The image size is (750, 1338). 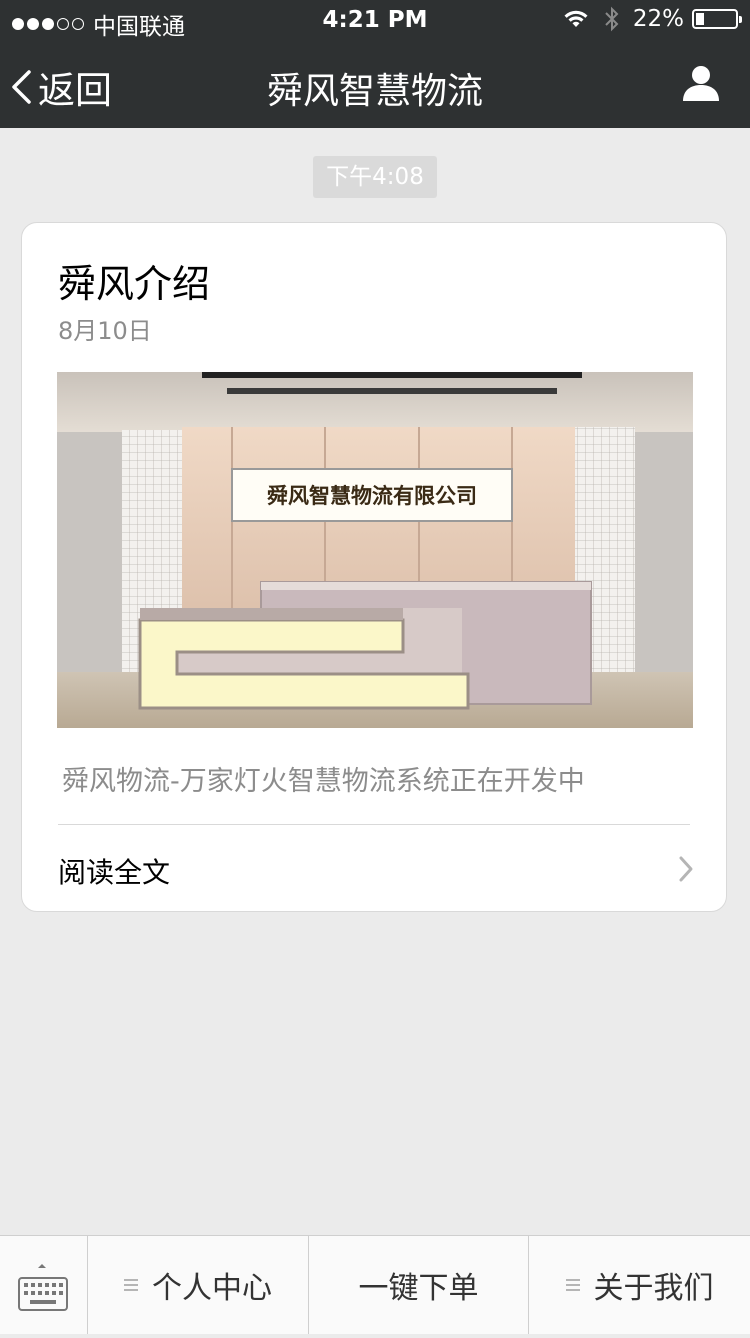 I want to click on message-timestamp: 下午4:08, so click(x=375, y=177).